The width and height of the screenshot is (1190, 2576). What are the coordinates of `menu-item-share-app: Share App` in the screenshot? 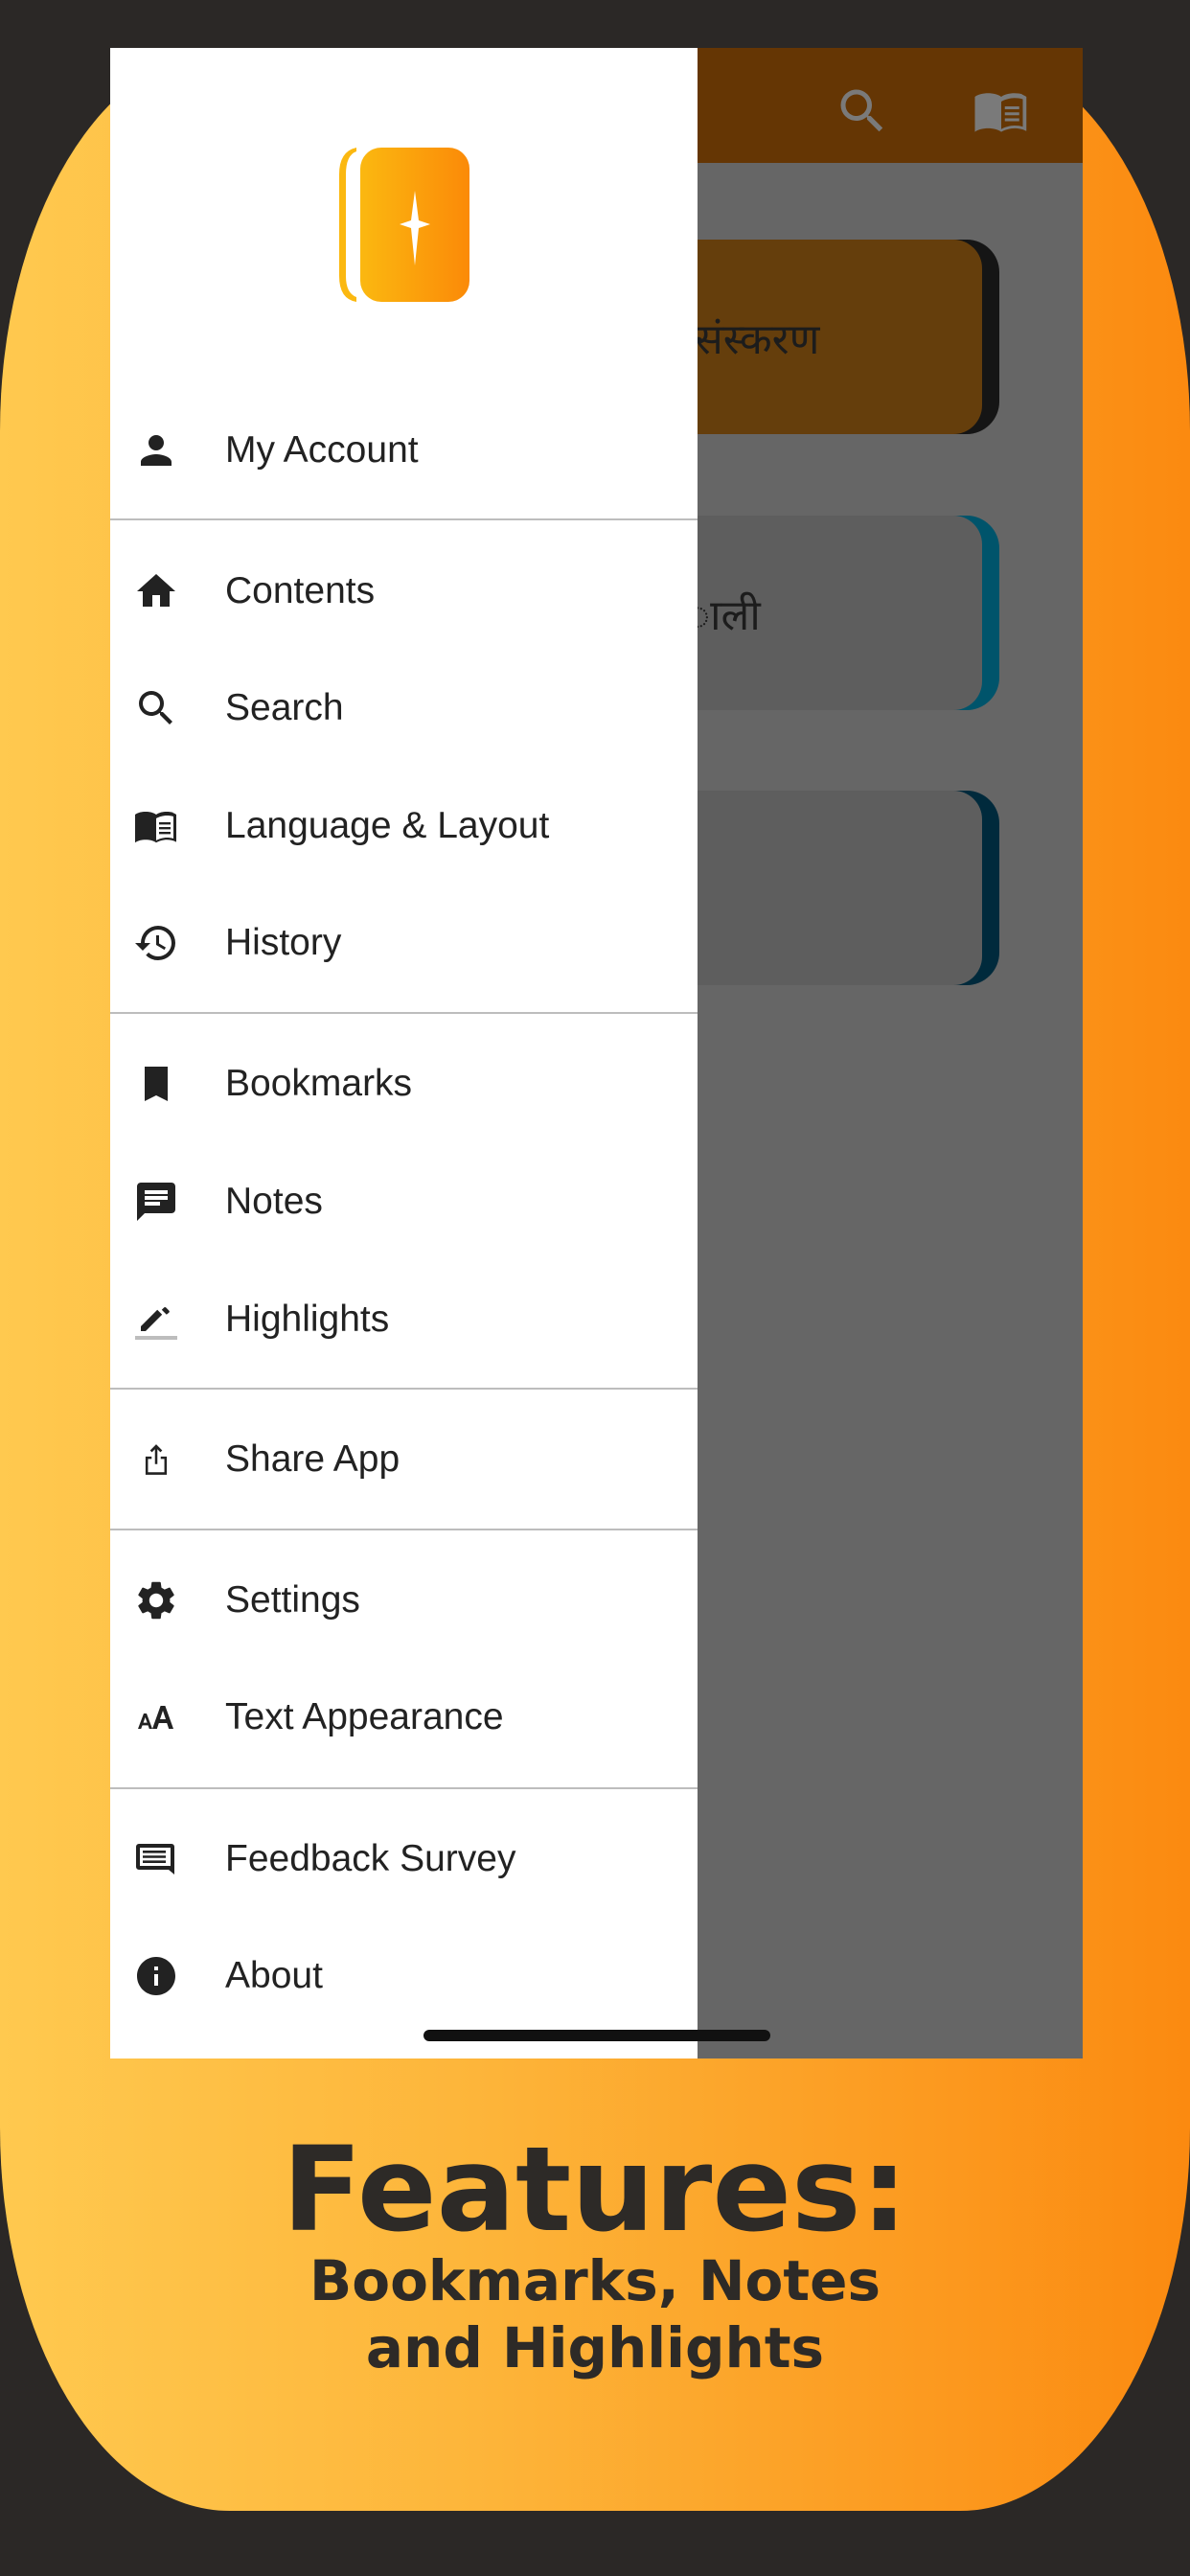 It's located at (404, 1459).